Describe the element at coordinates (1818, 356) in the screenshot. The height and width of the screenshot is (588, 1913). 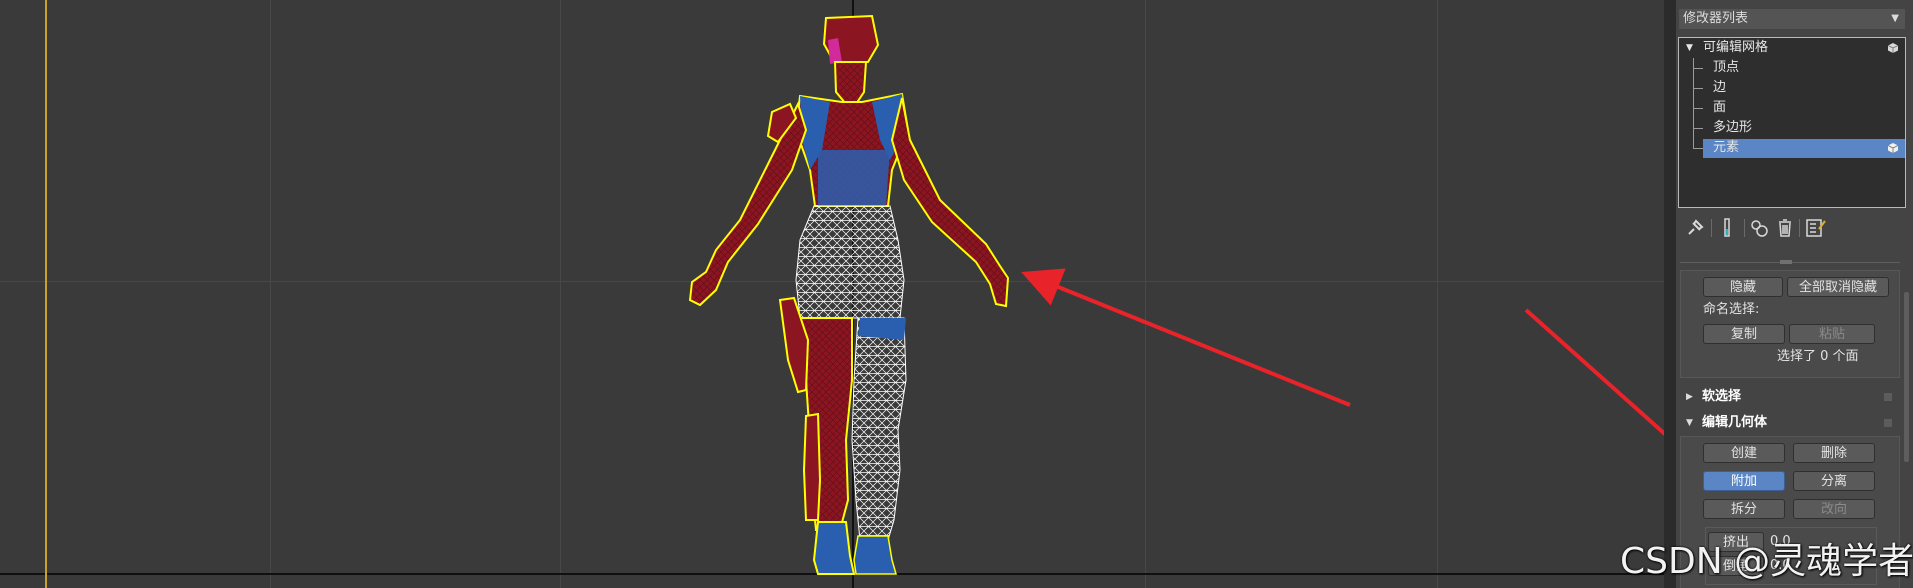
I see `selection-status: 选择了 0 个面` at that location.